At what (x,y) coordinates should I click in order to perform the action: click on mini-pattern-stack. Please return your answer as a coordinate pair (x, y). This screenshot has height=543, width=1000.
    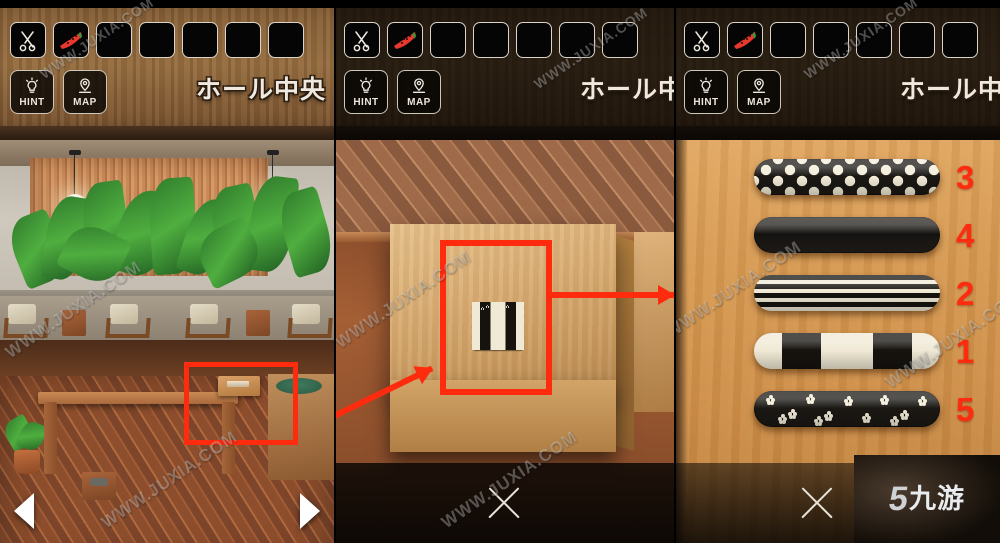
    Looking at the image, I should click on (498, 326).